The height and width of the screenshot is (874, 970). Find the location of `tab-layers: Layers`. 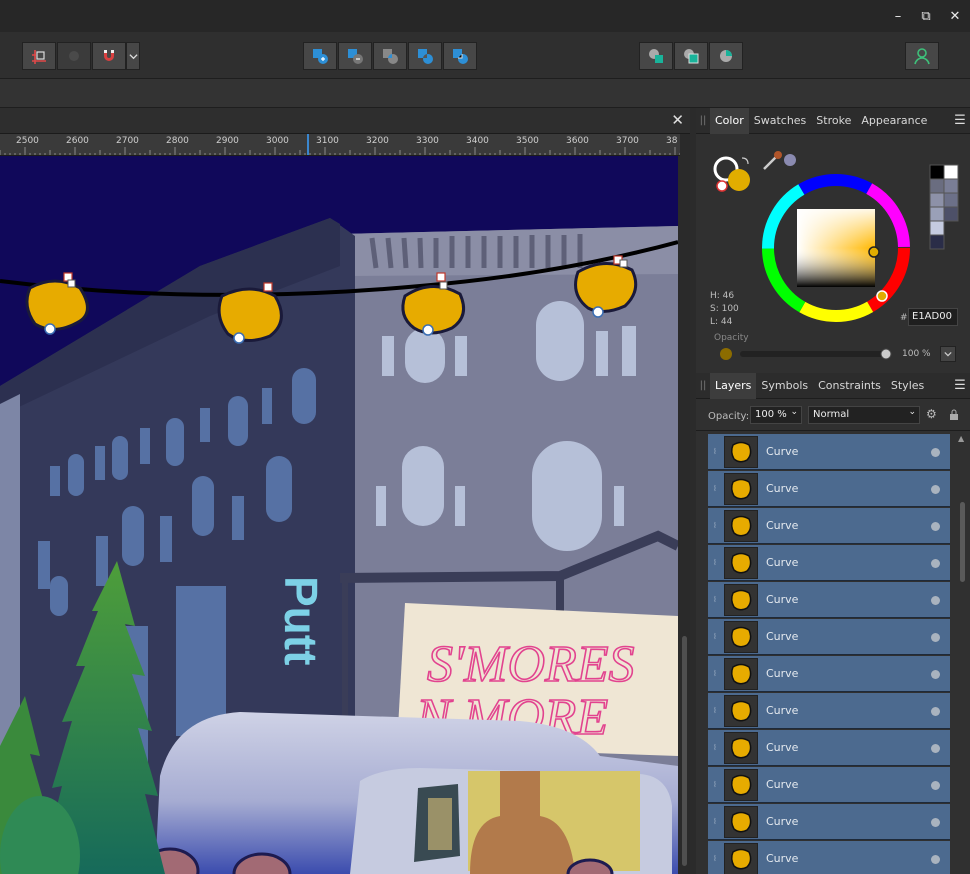

tab-layers: Layers is located at coordinates (733, 385).